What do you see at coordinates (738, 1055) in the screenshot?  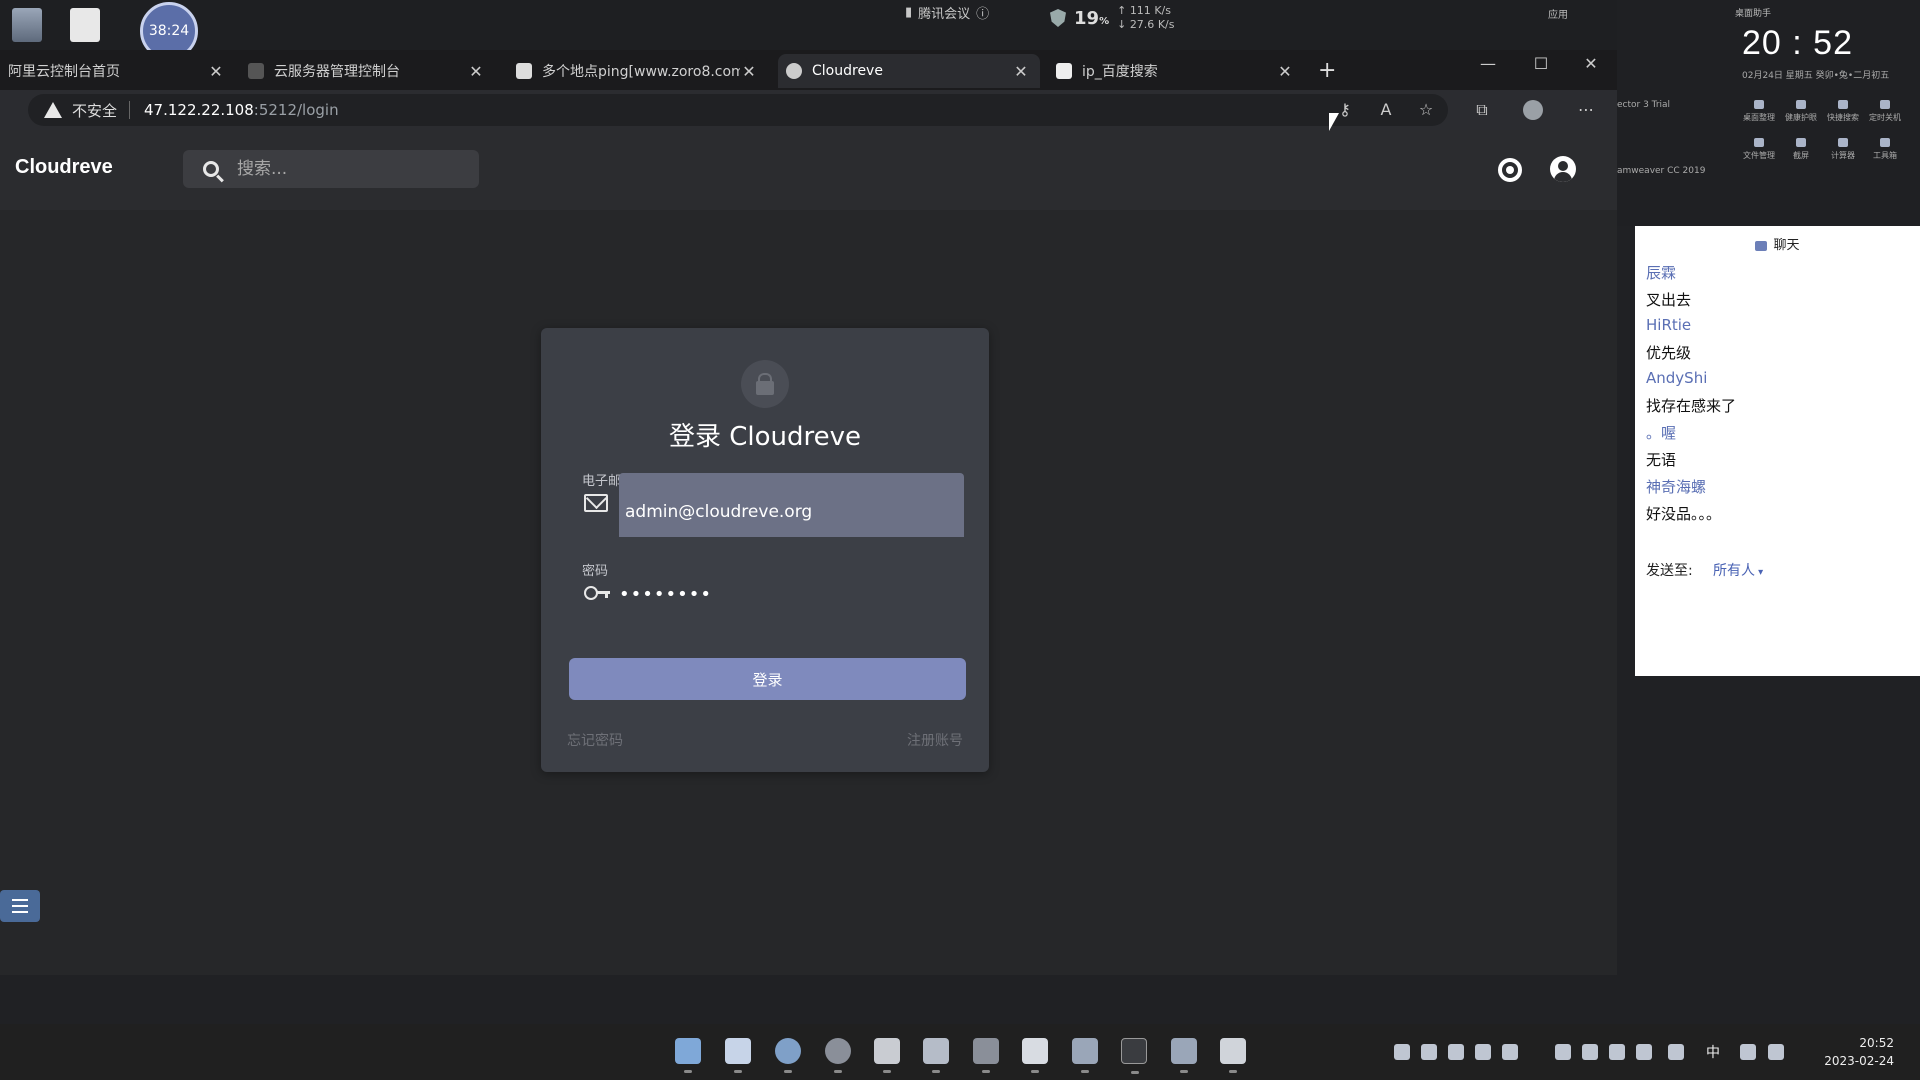 I see `file-explorer-icon` at bounding box center [738, 1055].